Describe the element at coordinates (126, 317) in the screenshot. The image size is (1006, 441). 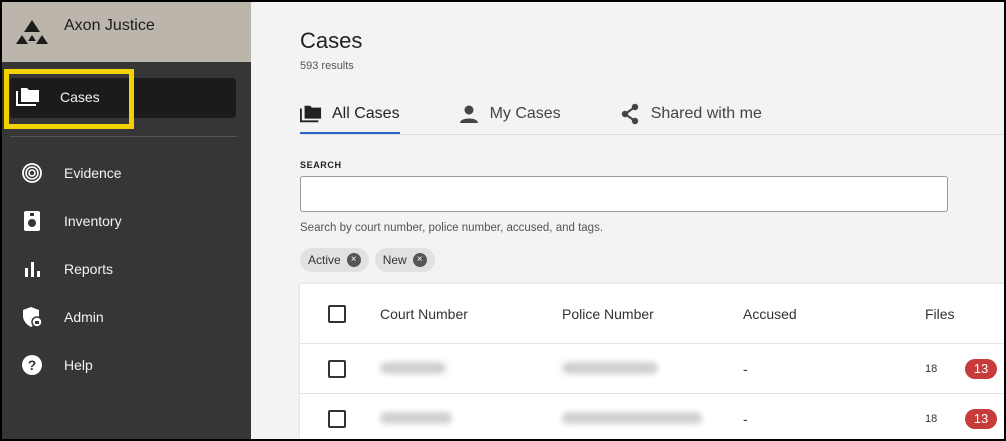
I see `sidebar-item-admin: Admin` at that location.